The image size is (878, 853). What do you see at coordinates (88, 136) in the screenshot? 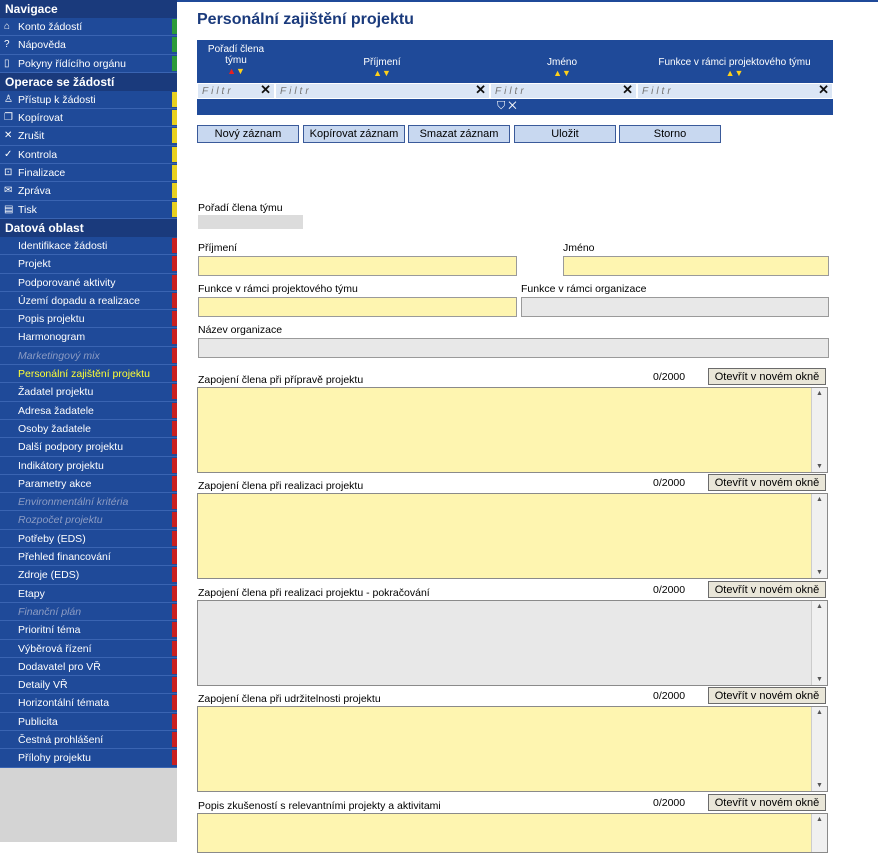
I see `sidebar-item-zrusit: ✕ Zrušit` at bounding box center [88, 136].